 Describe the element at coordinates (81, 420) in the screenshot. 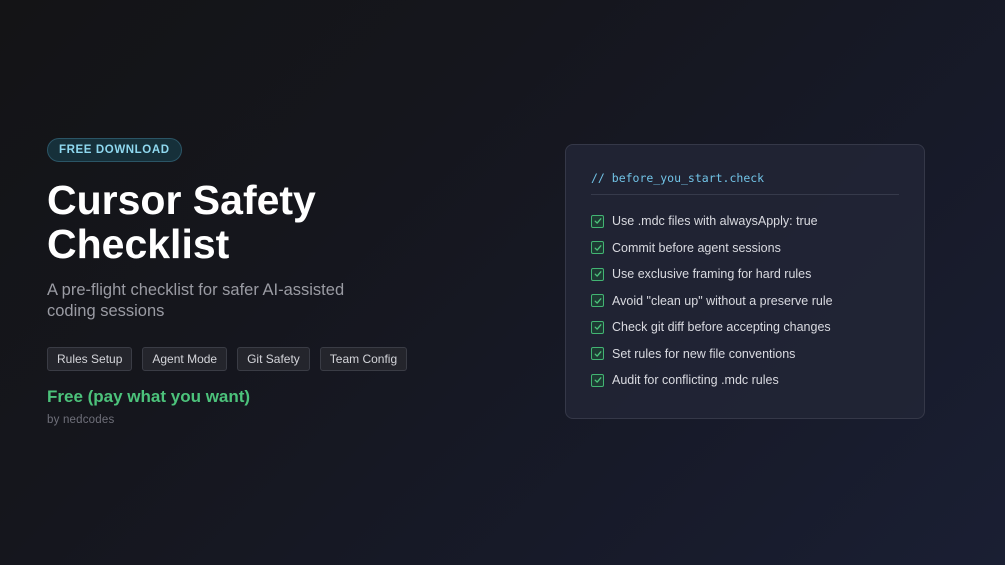

I see `author-label: by nedcodes` at that location.